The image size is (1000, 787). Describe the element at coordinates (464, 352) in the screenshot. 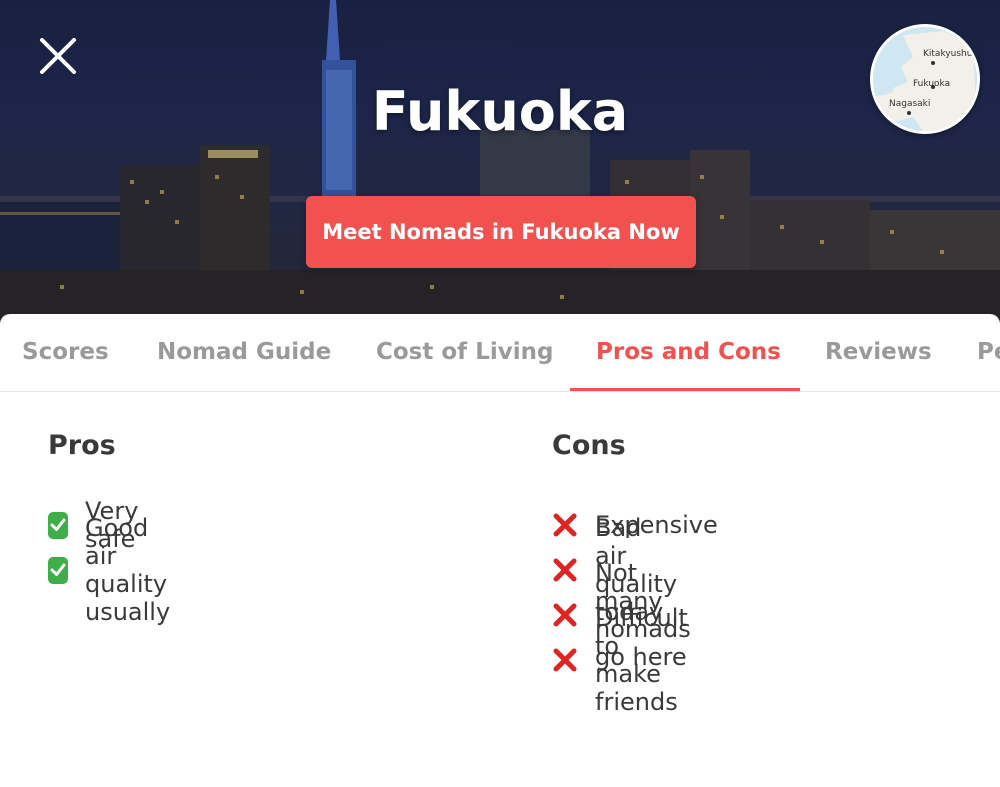

I see `tab-cost-of-living: Cost of Living` at that location.